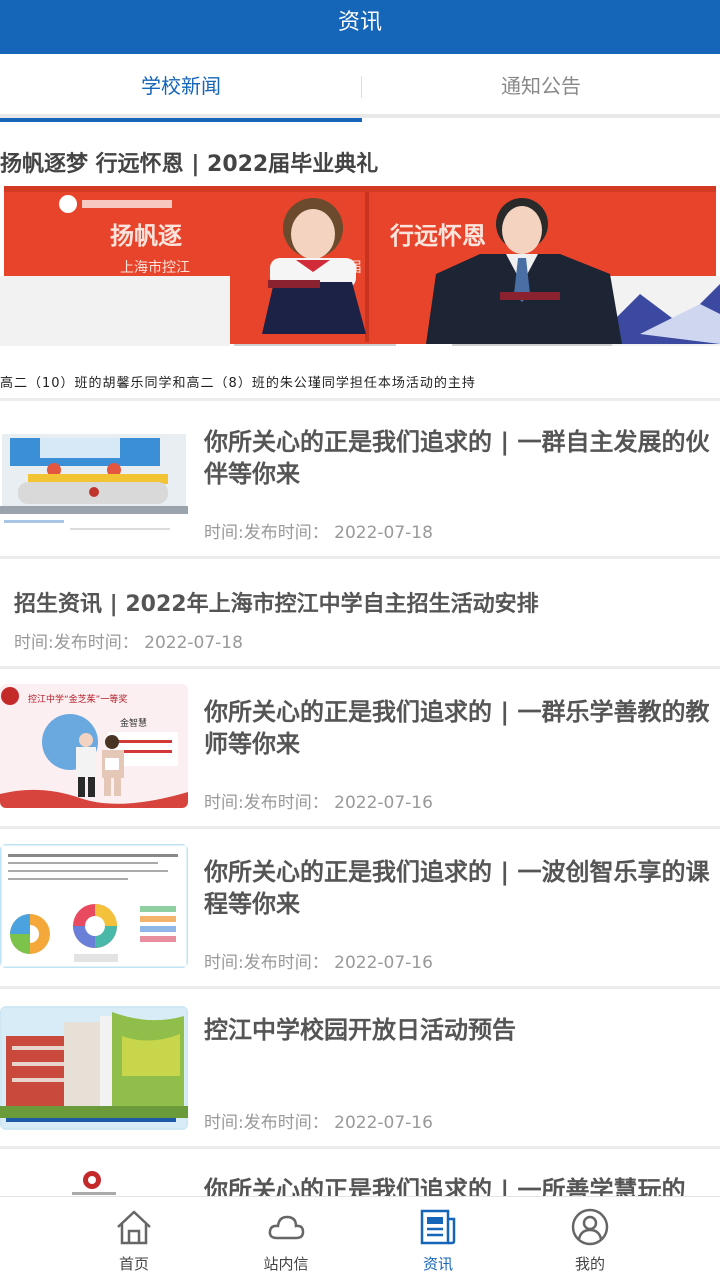 This screenshot has height=1280, width=720. Describe the element at coordinates (360, 272) in the screenshot. I see `featured-image: 扬帆逐 行远怀恩 上海市控江 22届` at that location.